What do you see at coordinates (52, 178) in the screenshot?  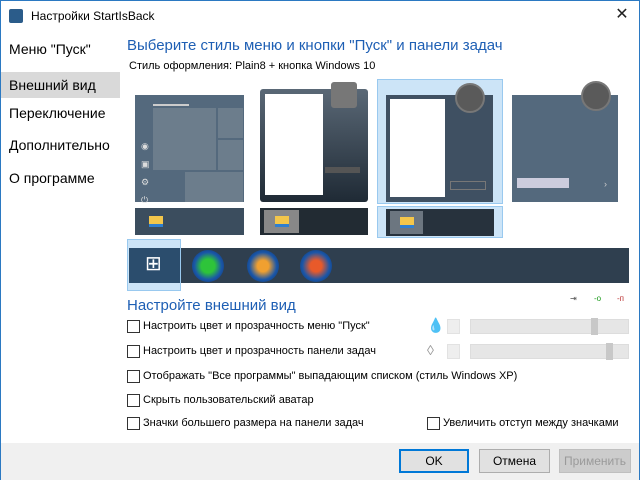 I see `sidebar-item-label: О программе` at bounding box center [52, 178].